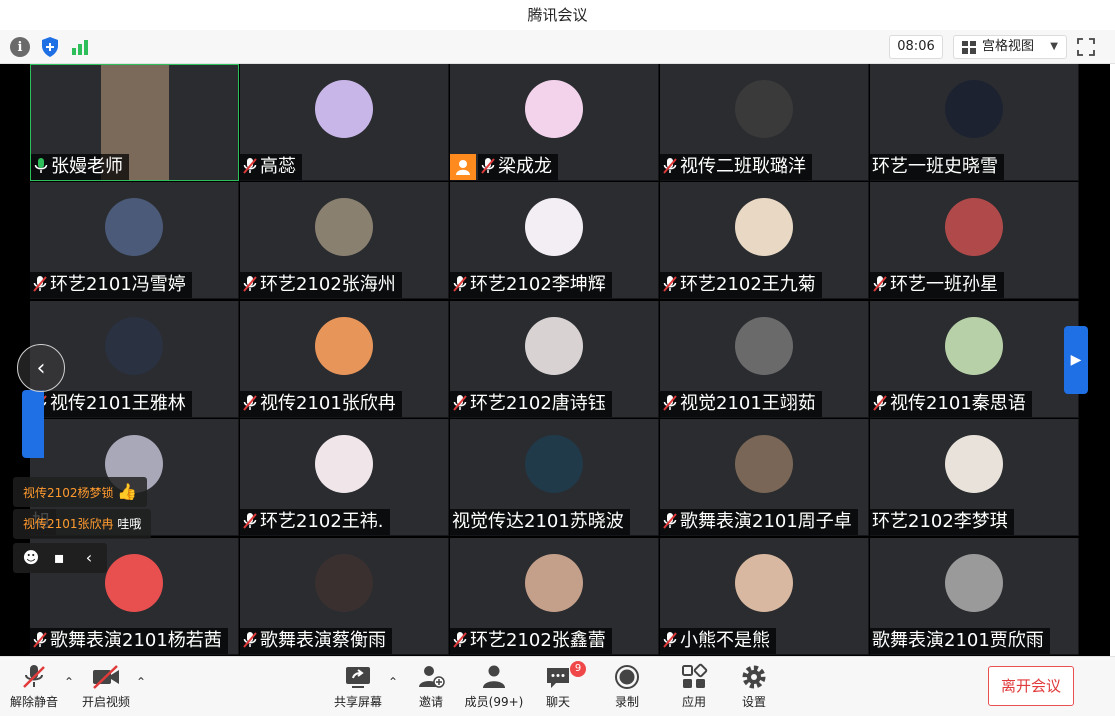  Describe the element at coordinates (50, 47) in the screenshot. I see `shield-icon` at that location.